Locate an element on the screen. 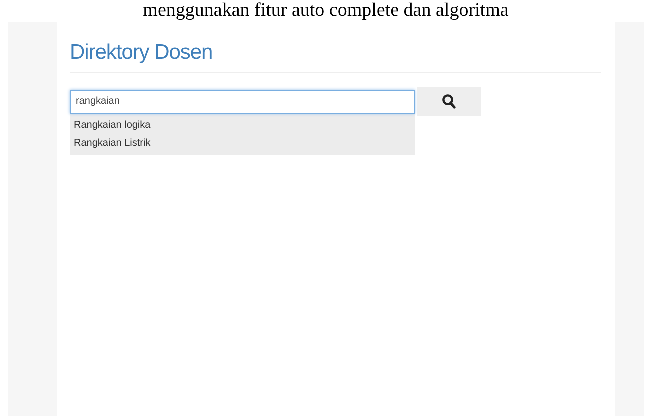 The image size is (652, 416). search-icon is located at coordinates (449, 101).